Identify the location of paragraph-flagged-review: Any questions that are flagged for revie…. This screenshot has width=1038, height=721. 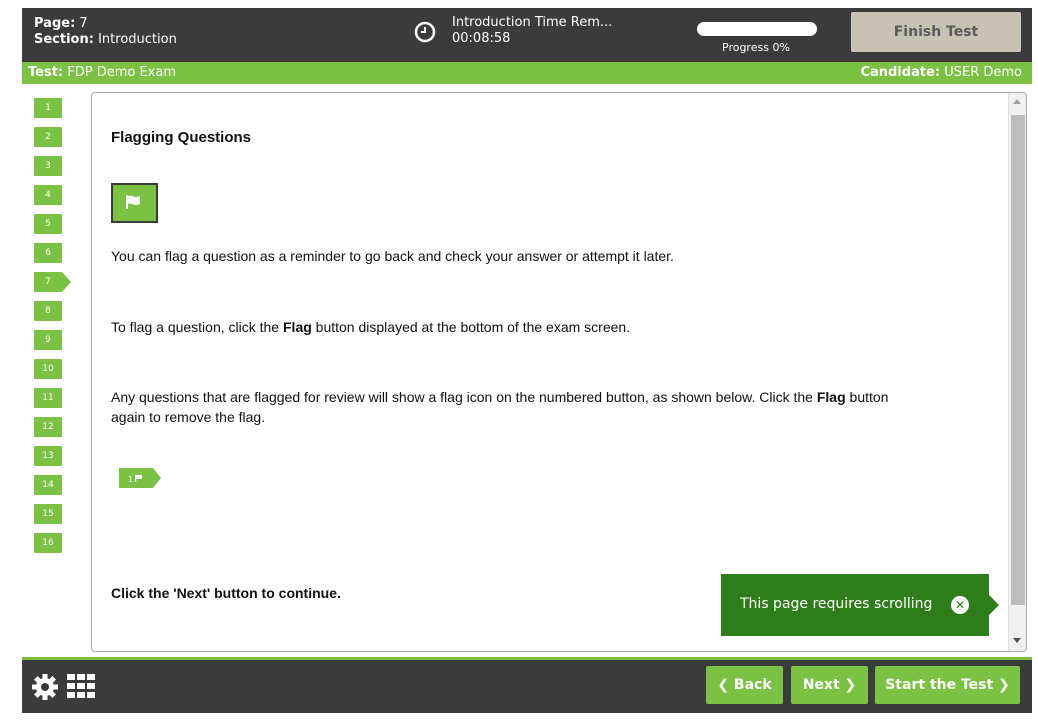
(511, 407).